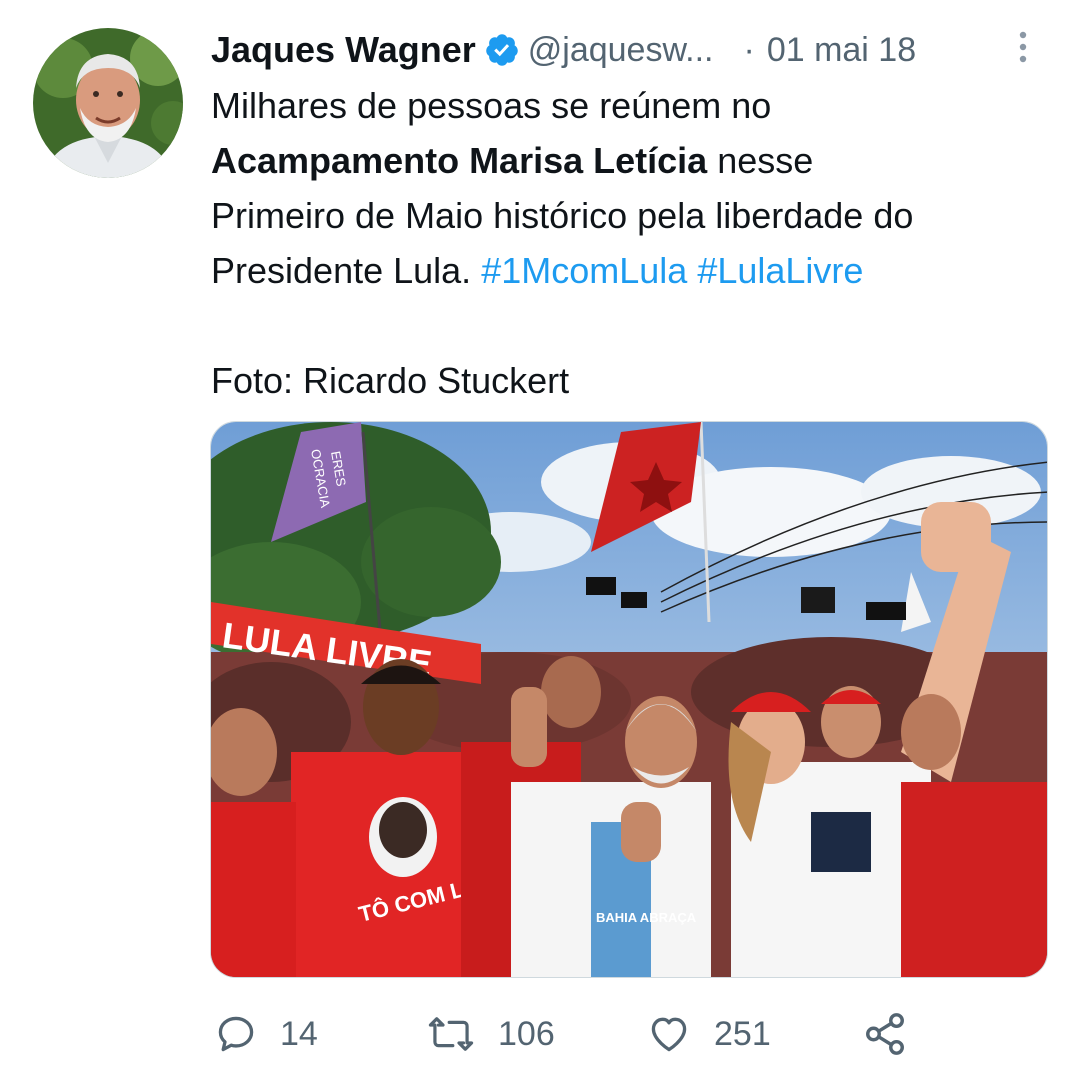 Image resolution: width=1076 pixels, height=1071 pixels. I want to click on vertical-dots-icon, so click(1023, 47).